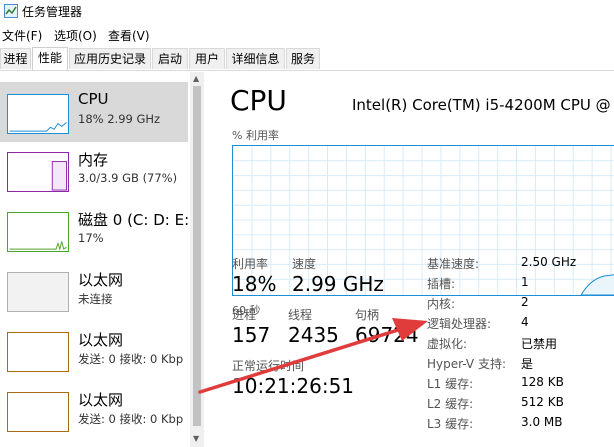 This screenshot has height=447, width=614. I want to click on spec-value-sockets: 1, so click(525, 282).